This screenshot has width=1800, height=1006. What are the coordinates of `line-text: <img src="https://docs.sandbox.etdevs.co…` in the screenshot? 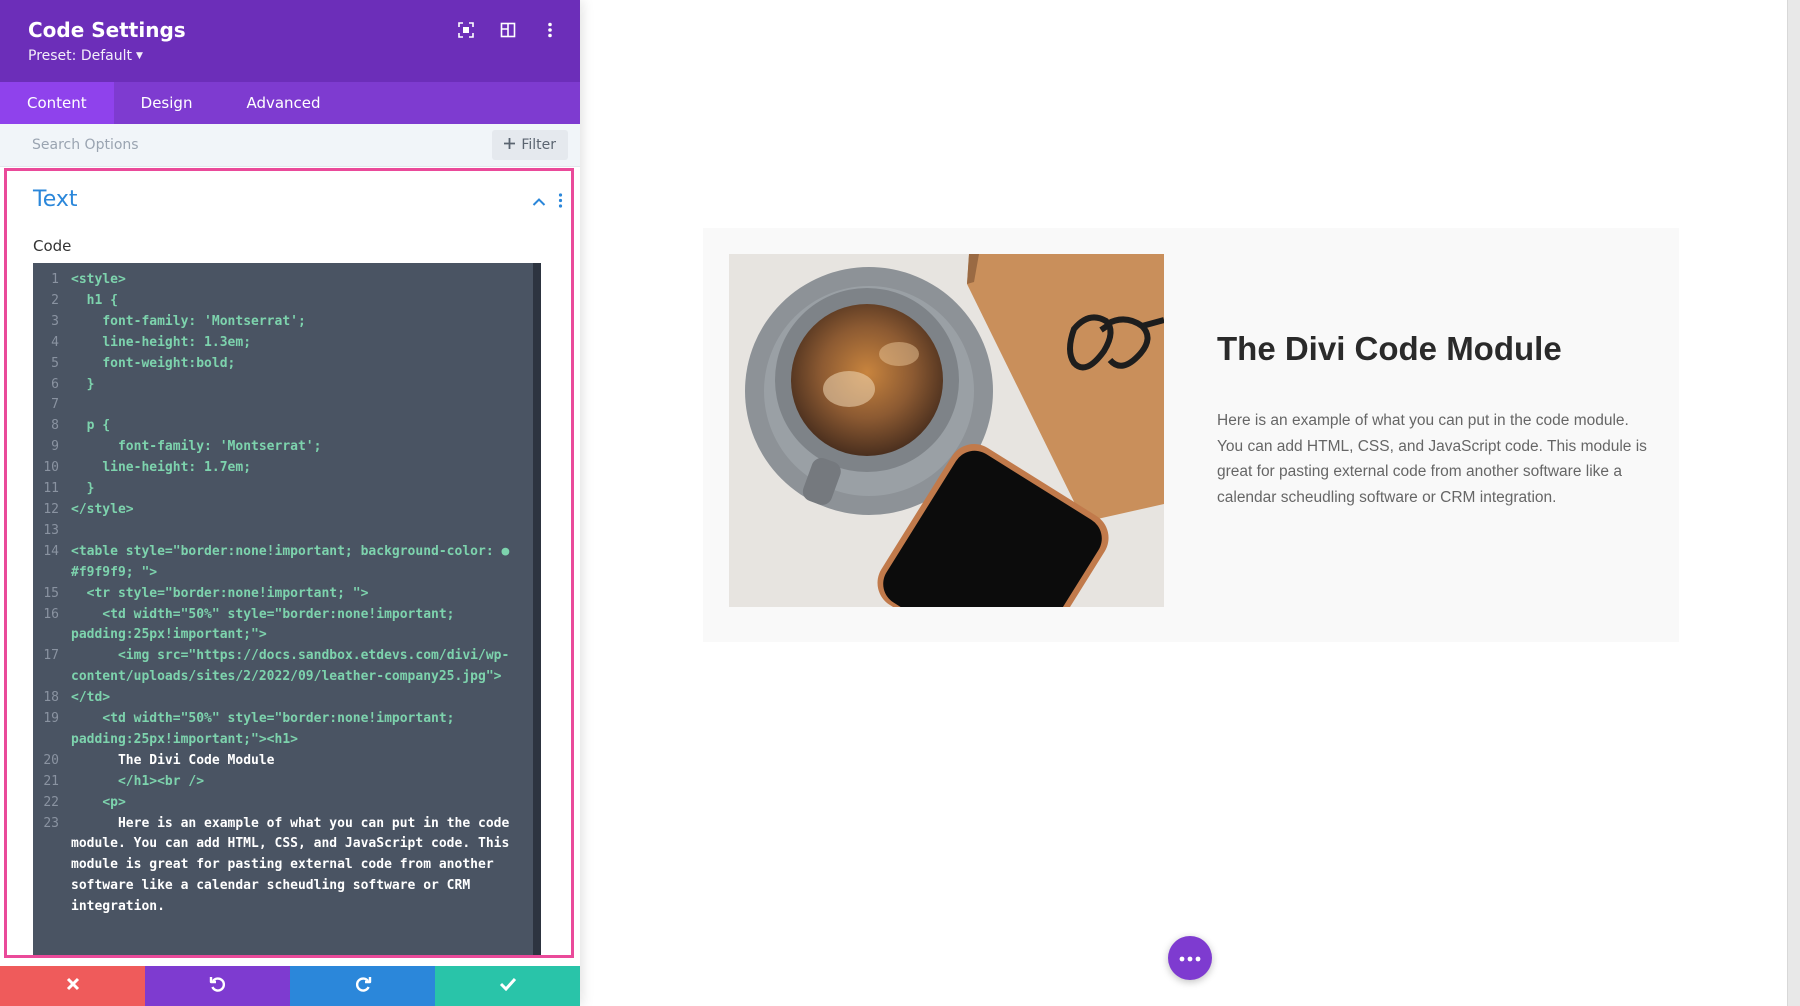 It's located at (290, 666).